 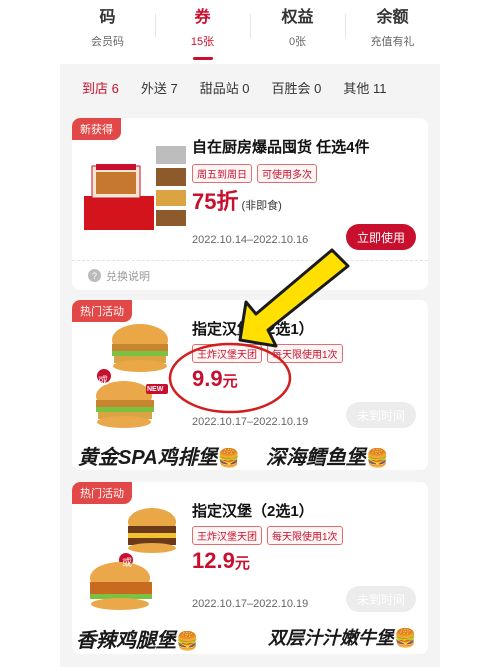 What do you see at coordinates (392, 42) in the screenshot?
I see `tab-subtitle: 充值有礼` at bounding box center [392, 42].